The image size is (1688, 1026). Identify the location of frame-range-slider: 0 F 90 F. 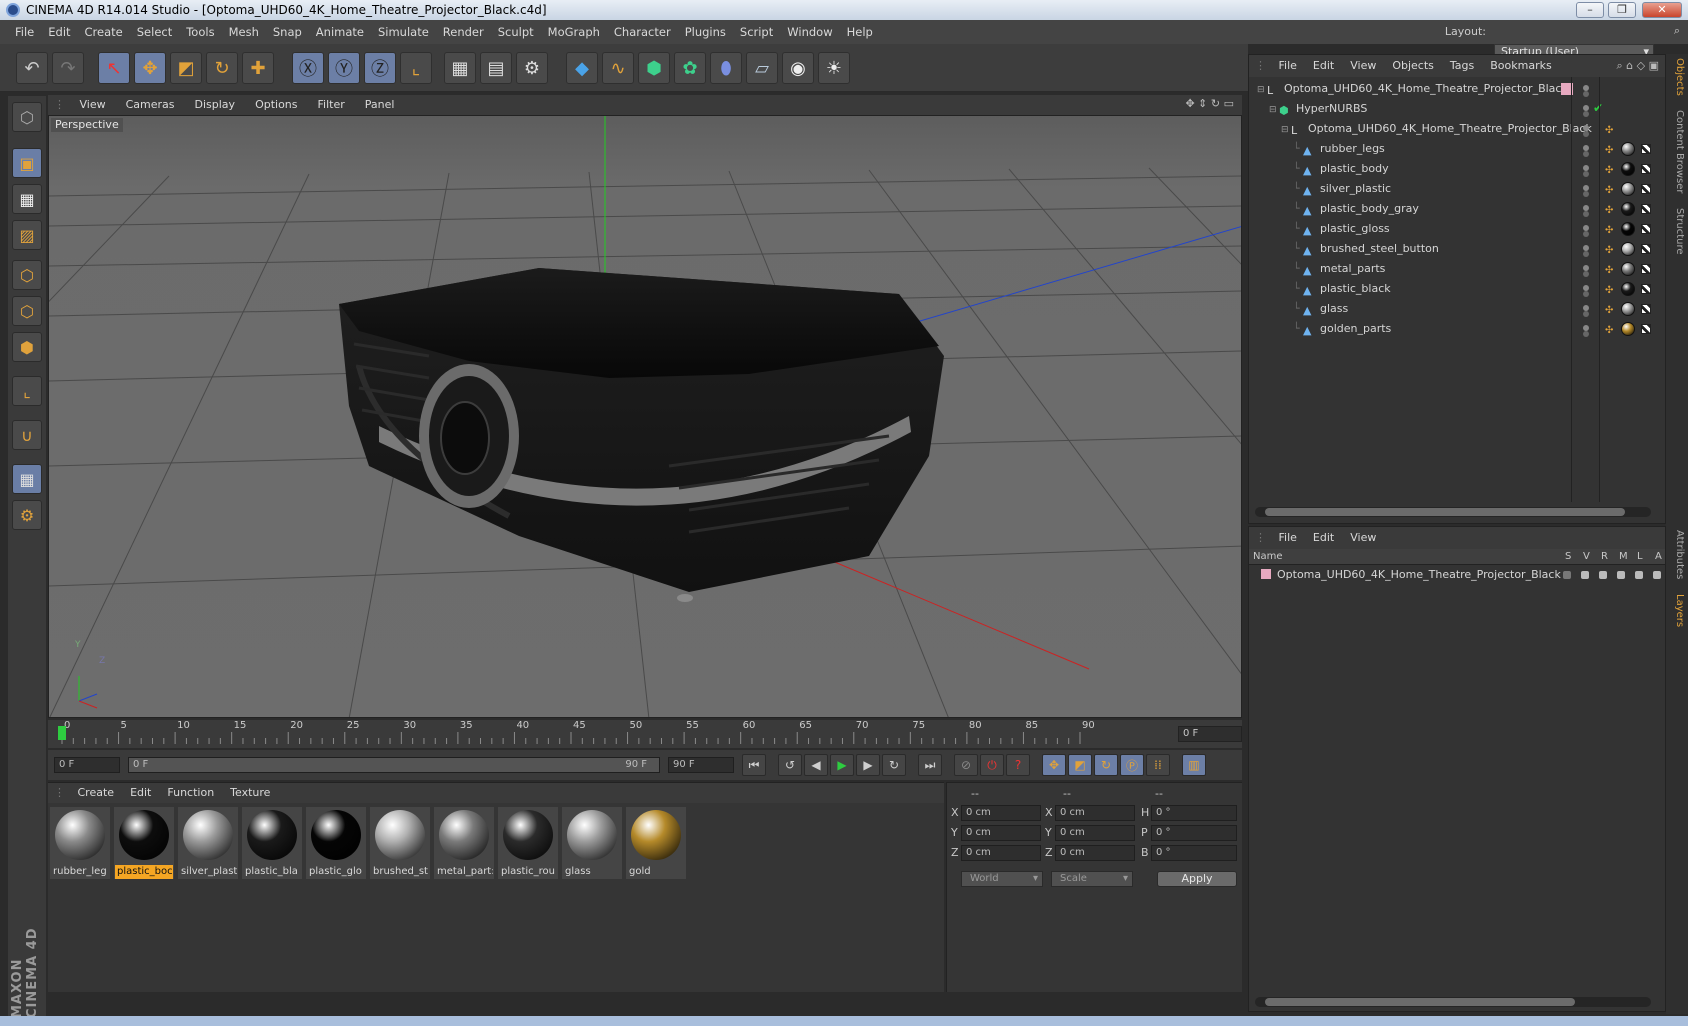
(394, 765).